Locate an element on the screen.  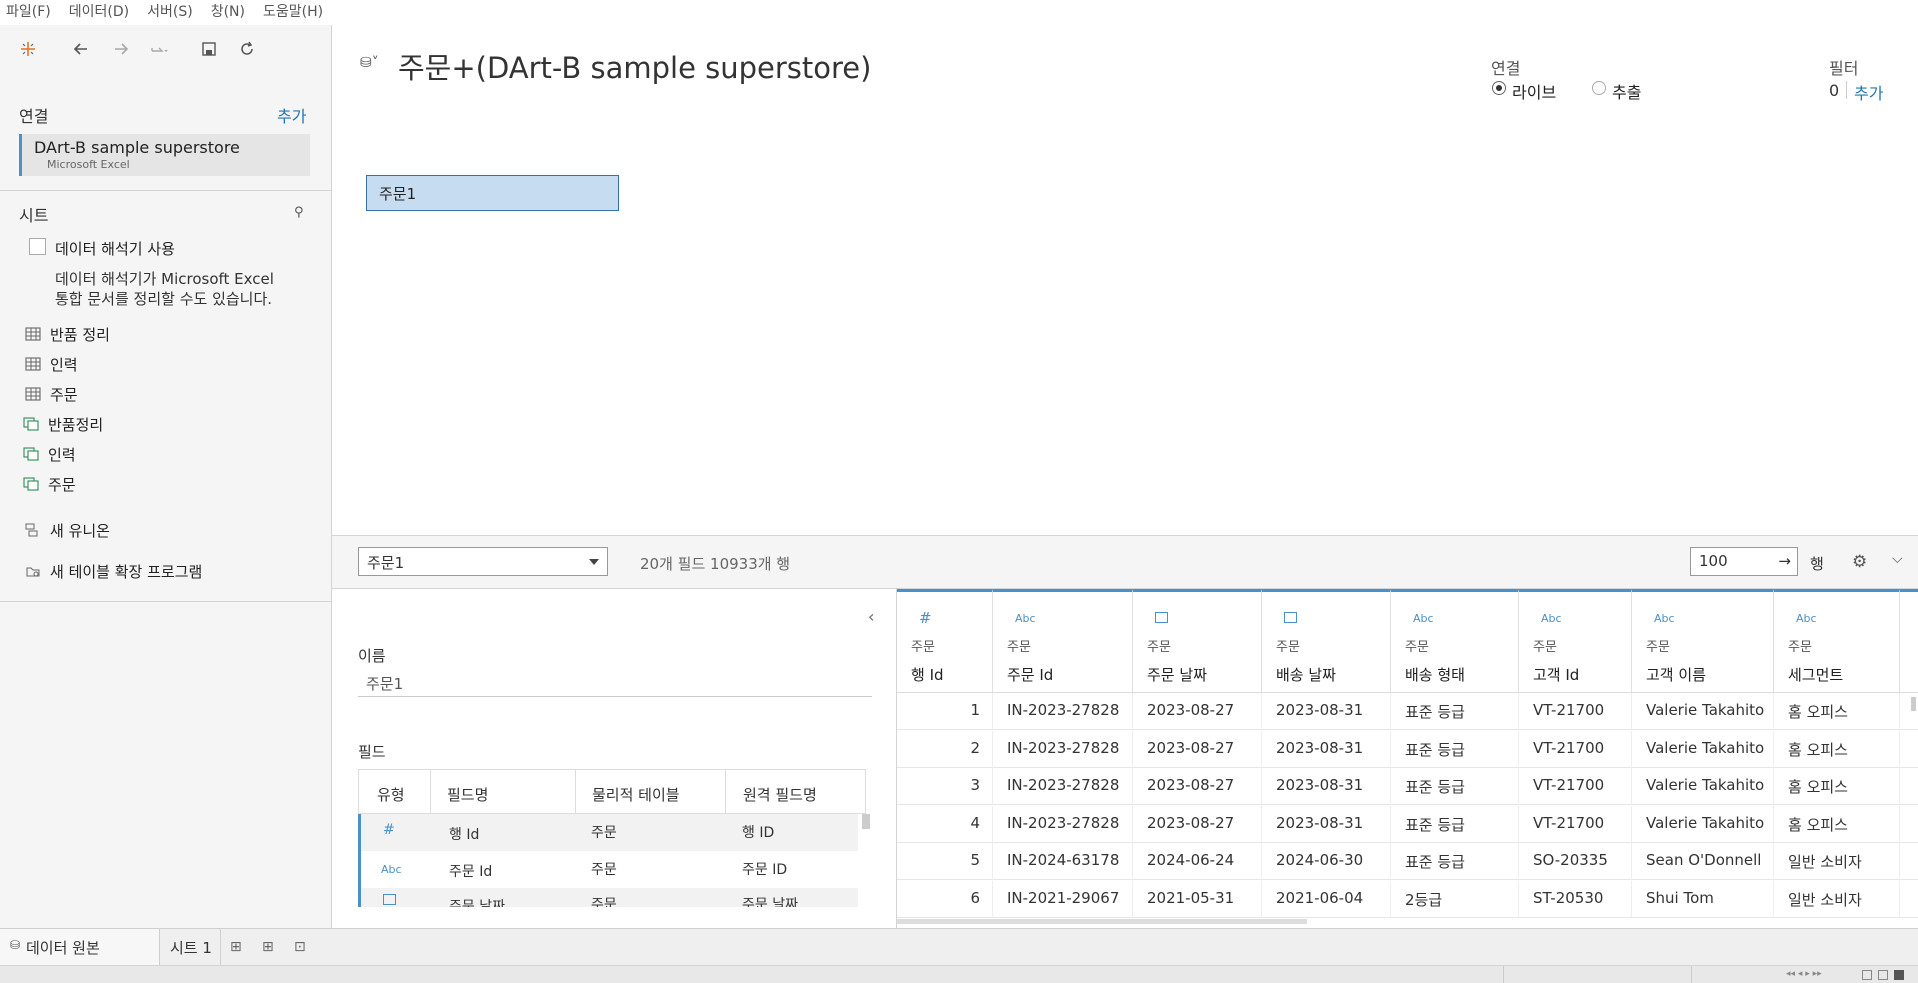
column-header-physical-table: 물리적 테이블 is located at coordinates (636, 794).